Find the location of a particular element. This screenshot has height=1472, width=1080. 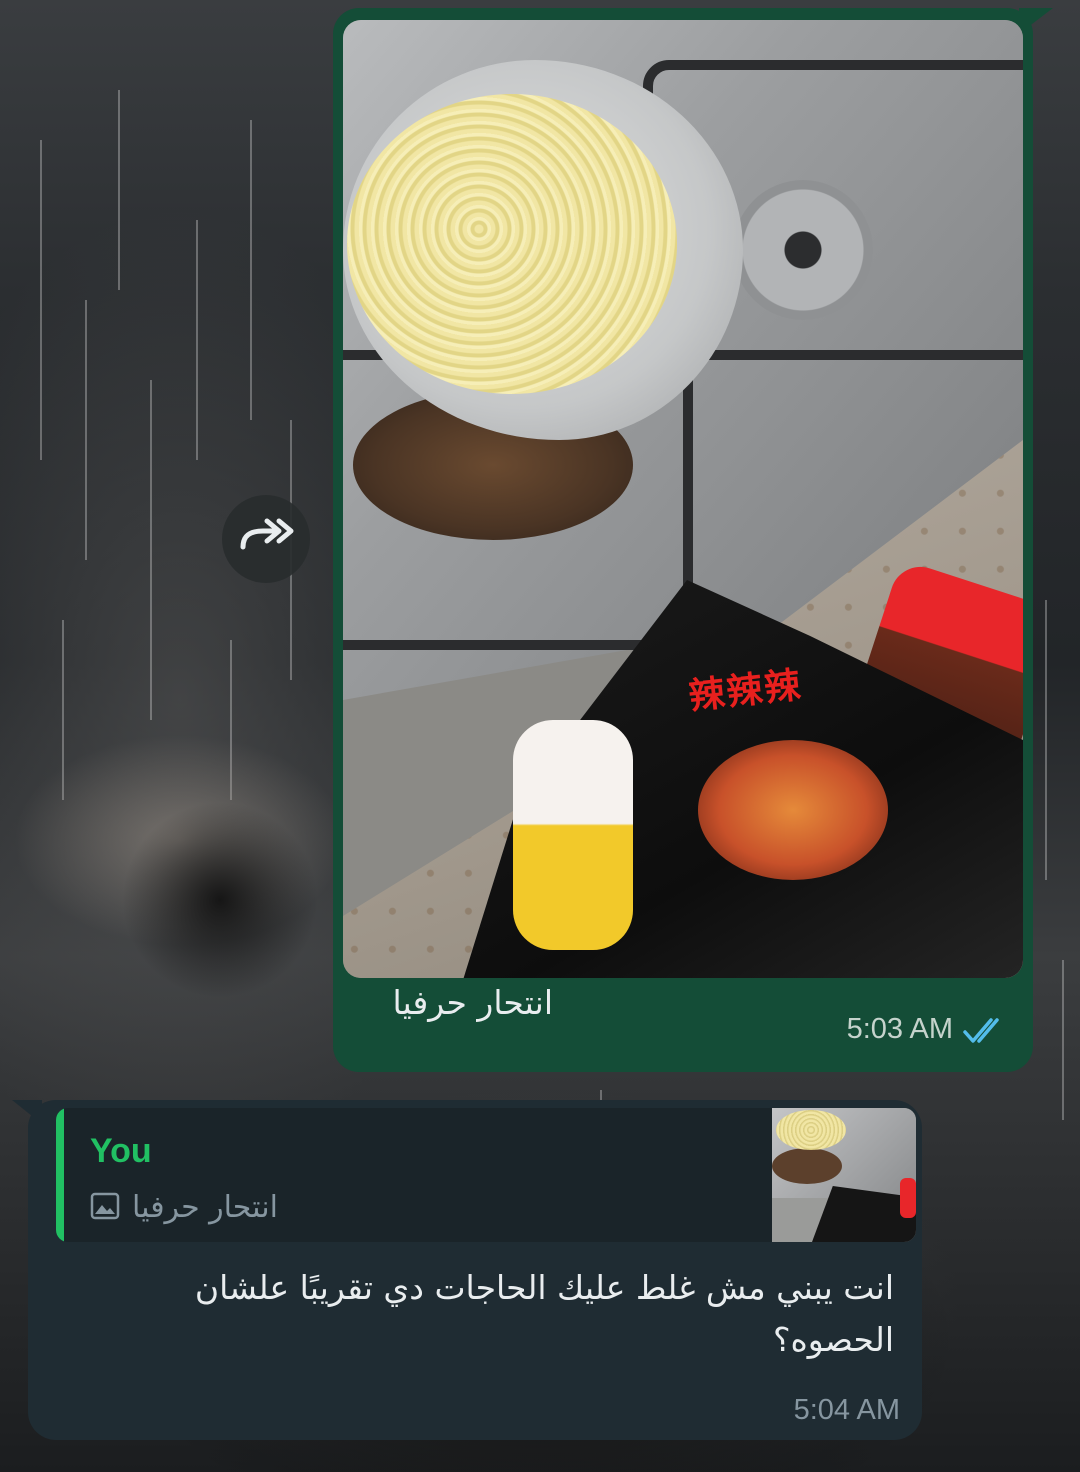

message-caption: انتحار حرفيا is located at coordinates (473, 1002).